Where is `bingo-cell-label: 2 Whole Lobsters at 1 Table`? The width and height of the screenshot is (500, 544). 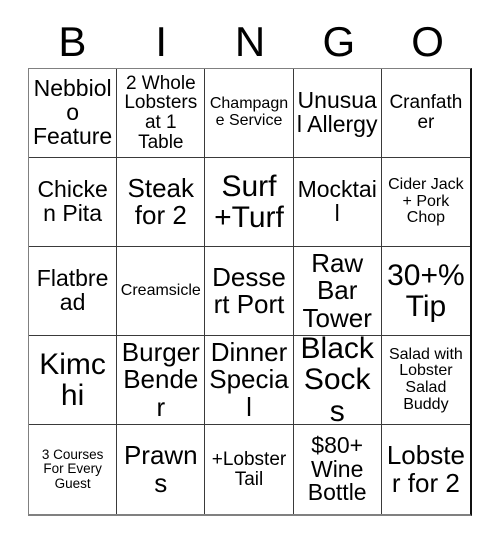
bingo-cell-label: 2 Whole Lobsters at 1 Table is located at coordinates (161, 112).